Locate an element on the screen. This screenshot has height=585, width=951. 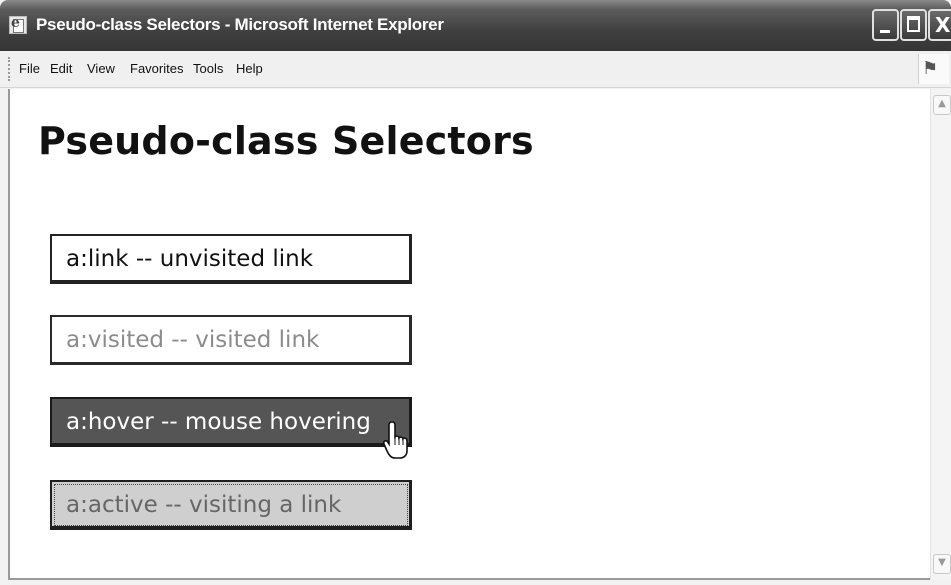
menu-tools: Tools is located at coordinates (208, 68).